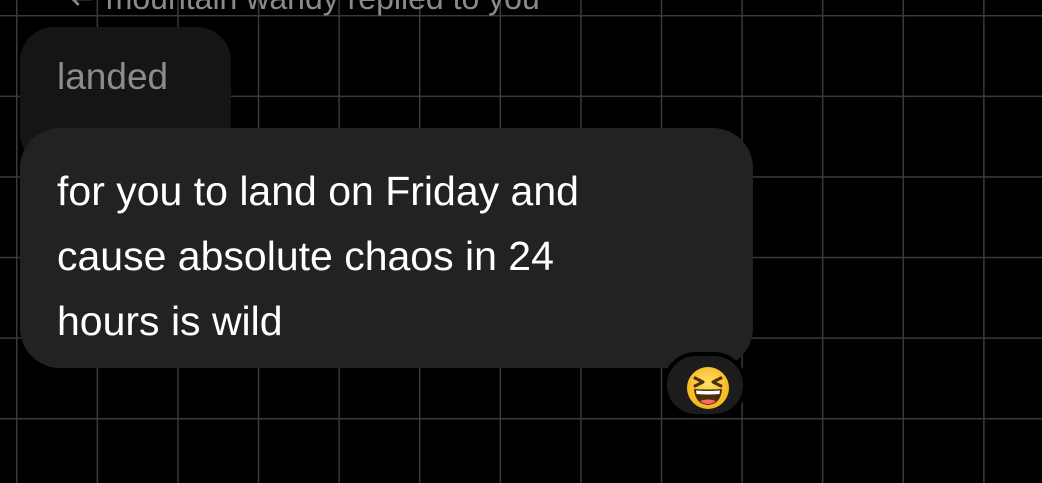  What do you see at coordinates (708, 388) in the screenshot?
I see `grinning-squinting-face-icon` at bounding box center [708, 388].